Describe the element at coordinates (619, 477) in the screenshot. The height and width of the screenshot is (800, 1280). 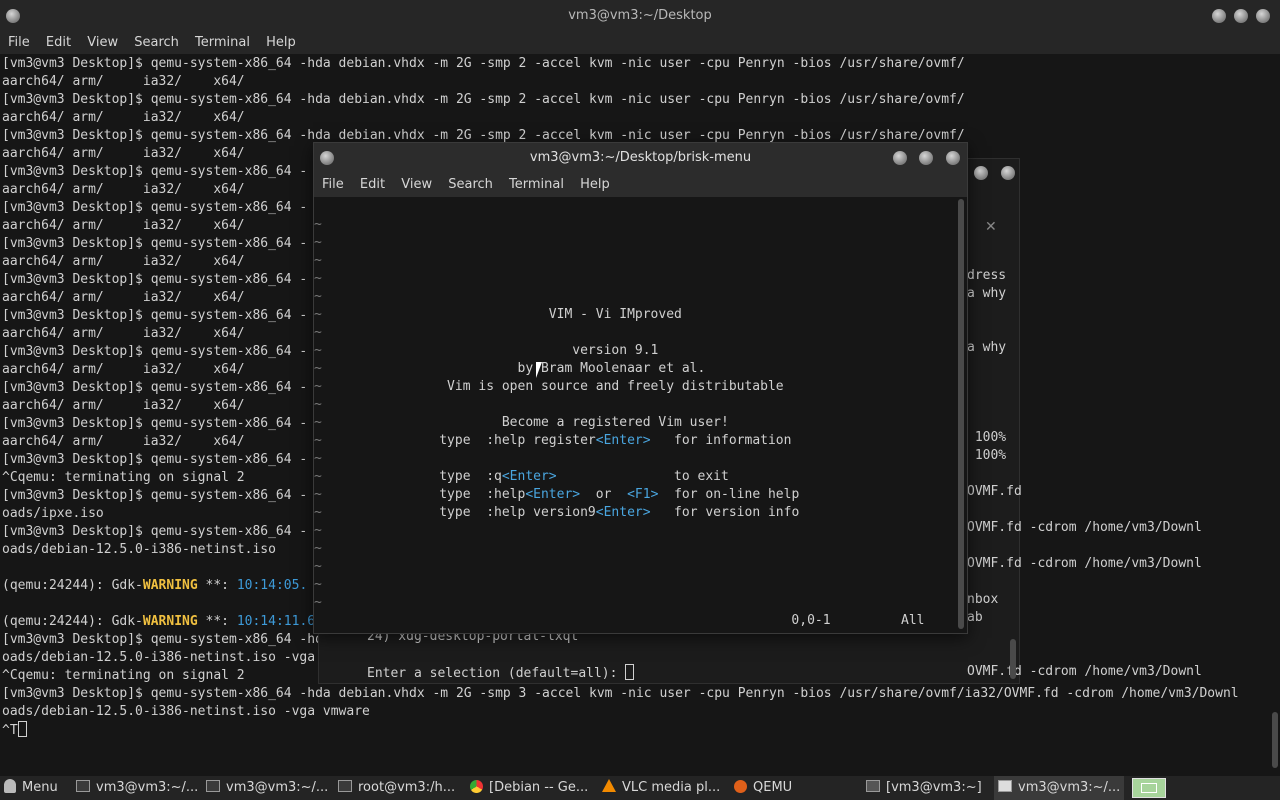
I see `vim-line: ~ type :q<Enter> to exit` at that location.